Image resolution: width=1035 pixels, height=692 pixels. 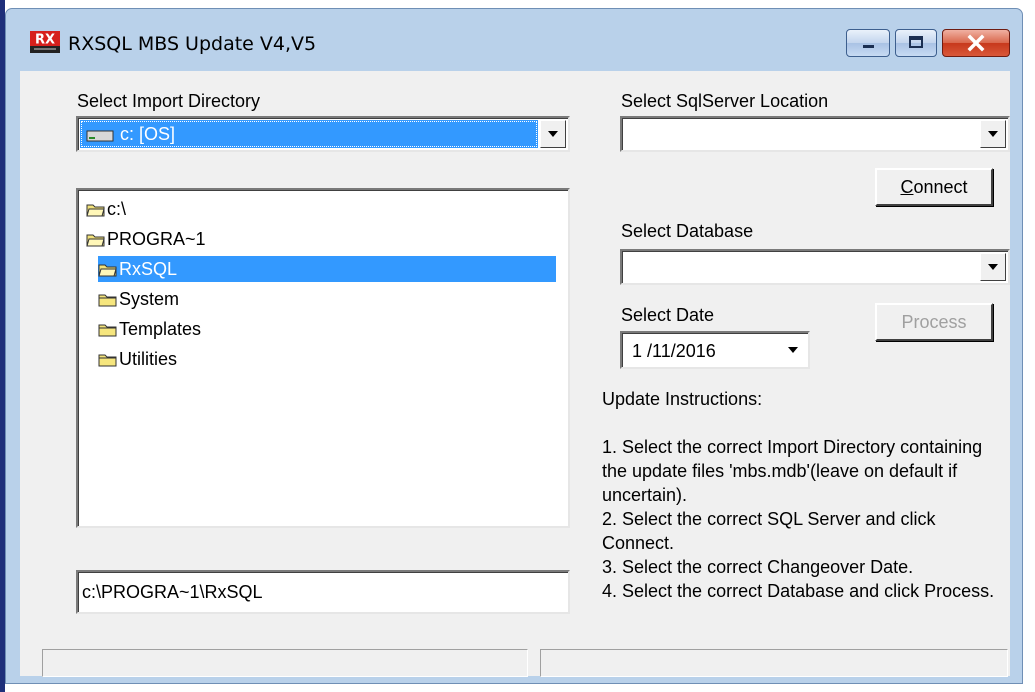 What do you see at coordinates (687, 231) in the screenshot?
I see `database-label: Select Database` at bounding box center [687, 231].